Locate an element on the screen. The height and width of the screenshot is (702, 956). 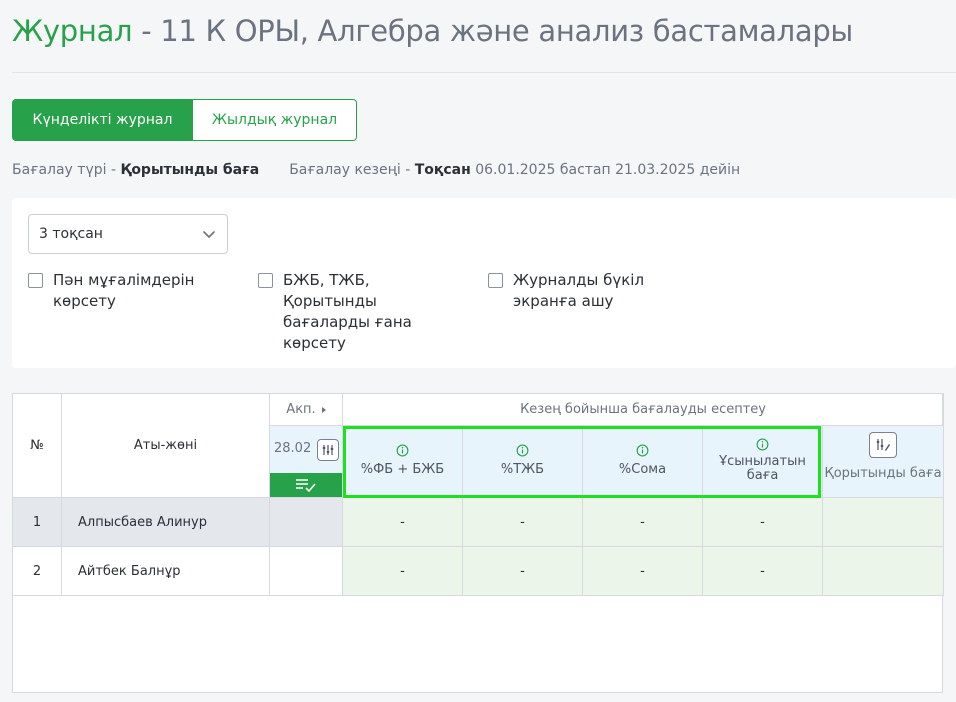
eval-period-label: Бағалау кезеңі - is located at coordinates (352, 170).